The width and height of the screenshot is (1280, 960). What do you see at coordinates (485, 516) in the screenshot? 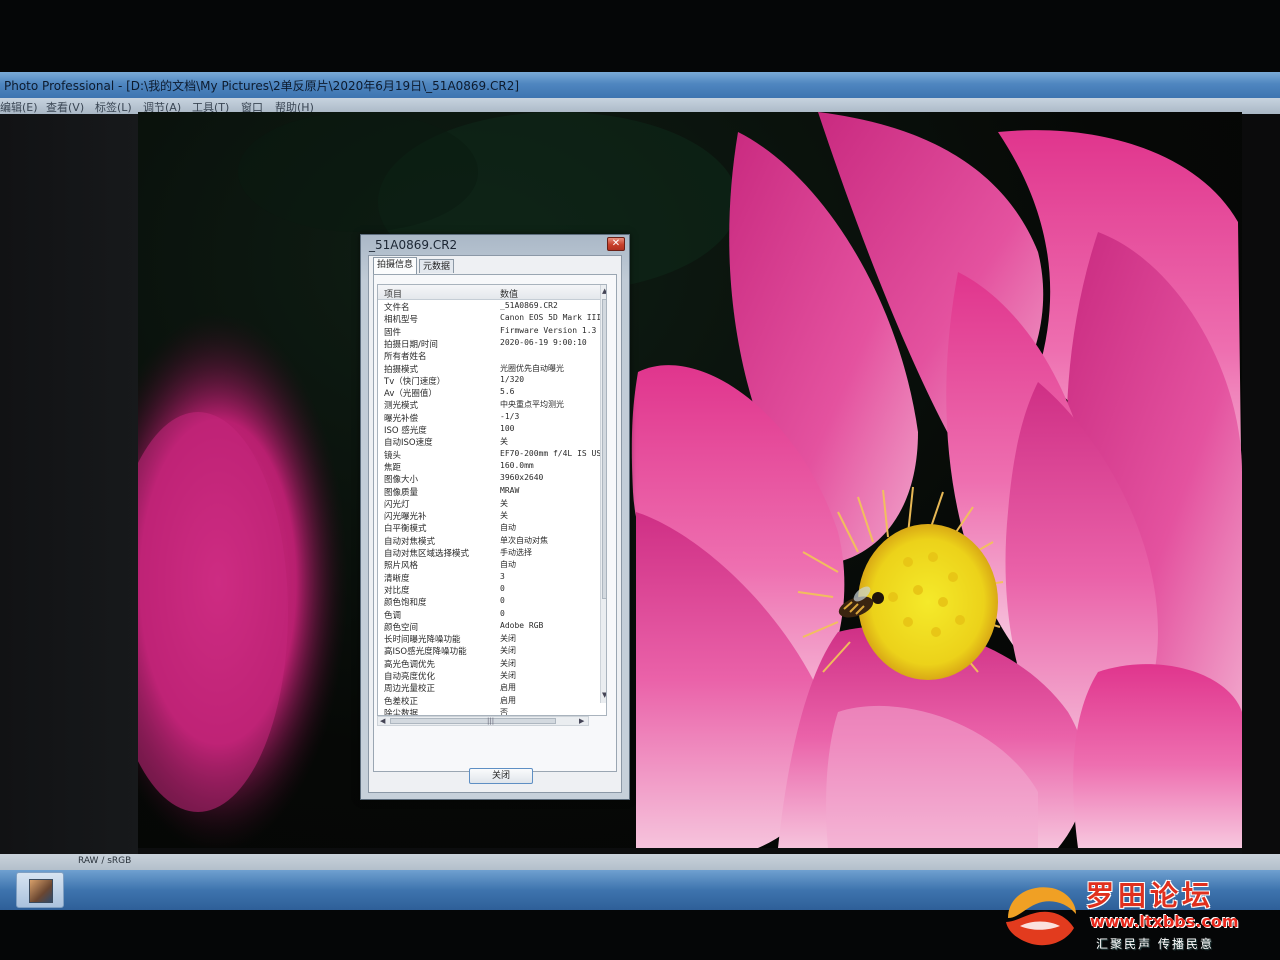
I see `table-row: 闪光曝光补 关` at bounding box center [485, 516].